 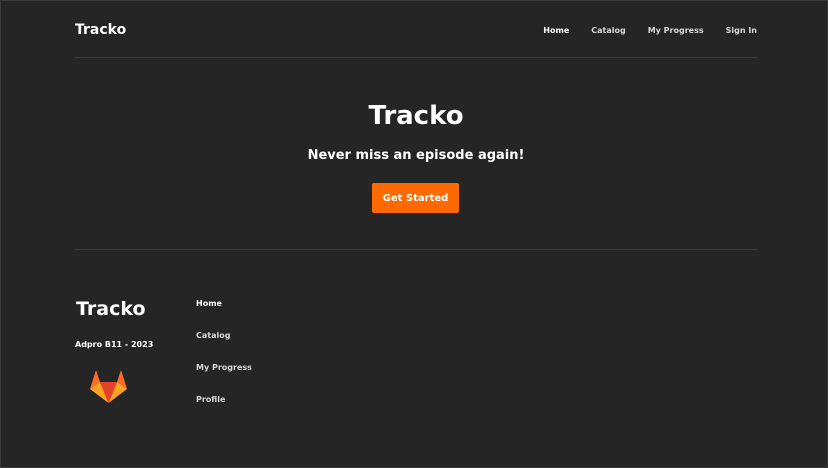 I want to click on footer-link-home: Home, so click(x=224, y=304).